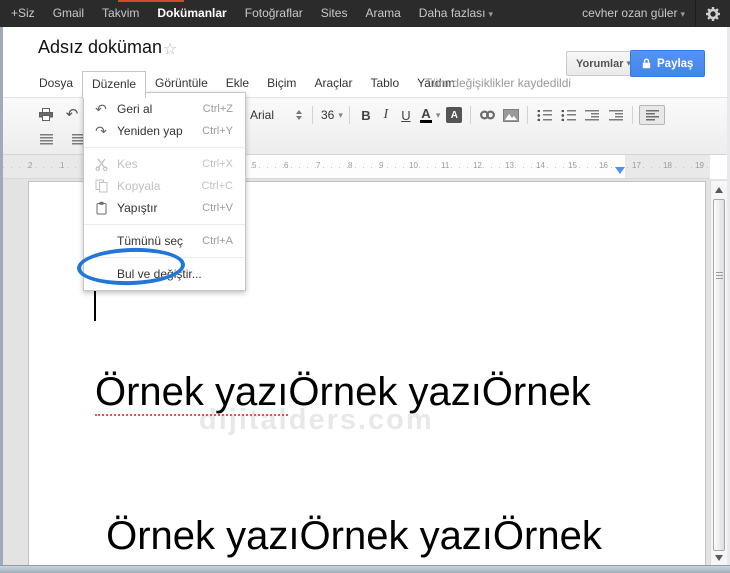  I want to click on print-icon, so click(46, 114).